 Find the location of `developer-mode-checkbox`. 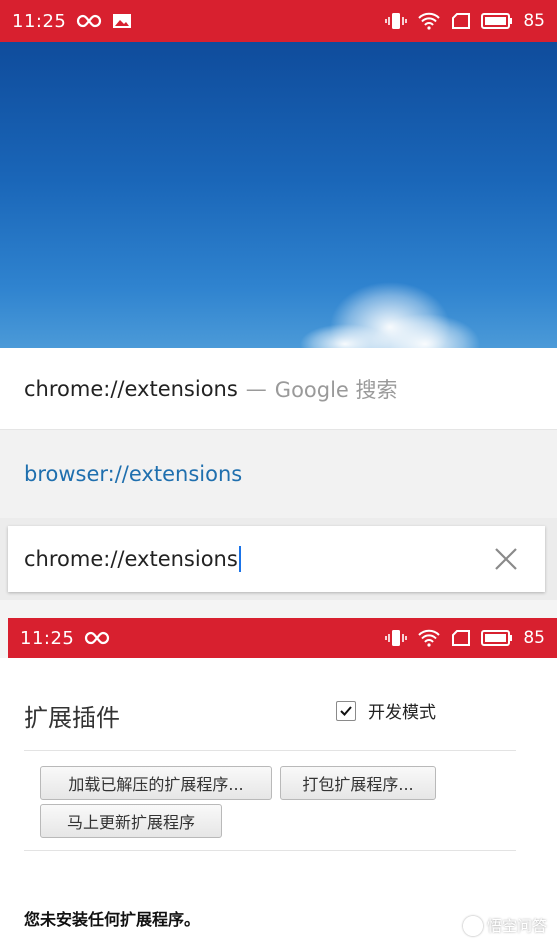

developer-mode-checkbox is located at coordinates (346, 710).